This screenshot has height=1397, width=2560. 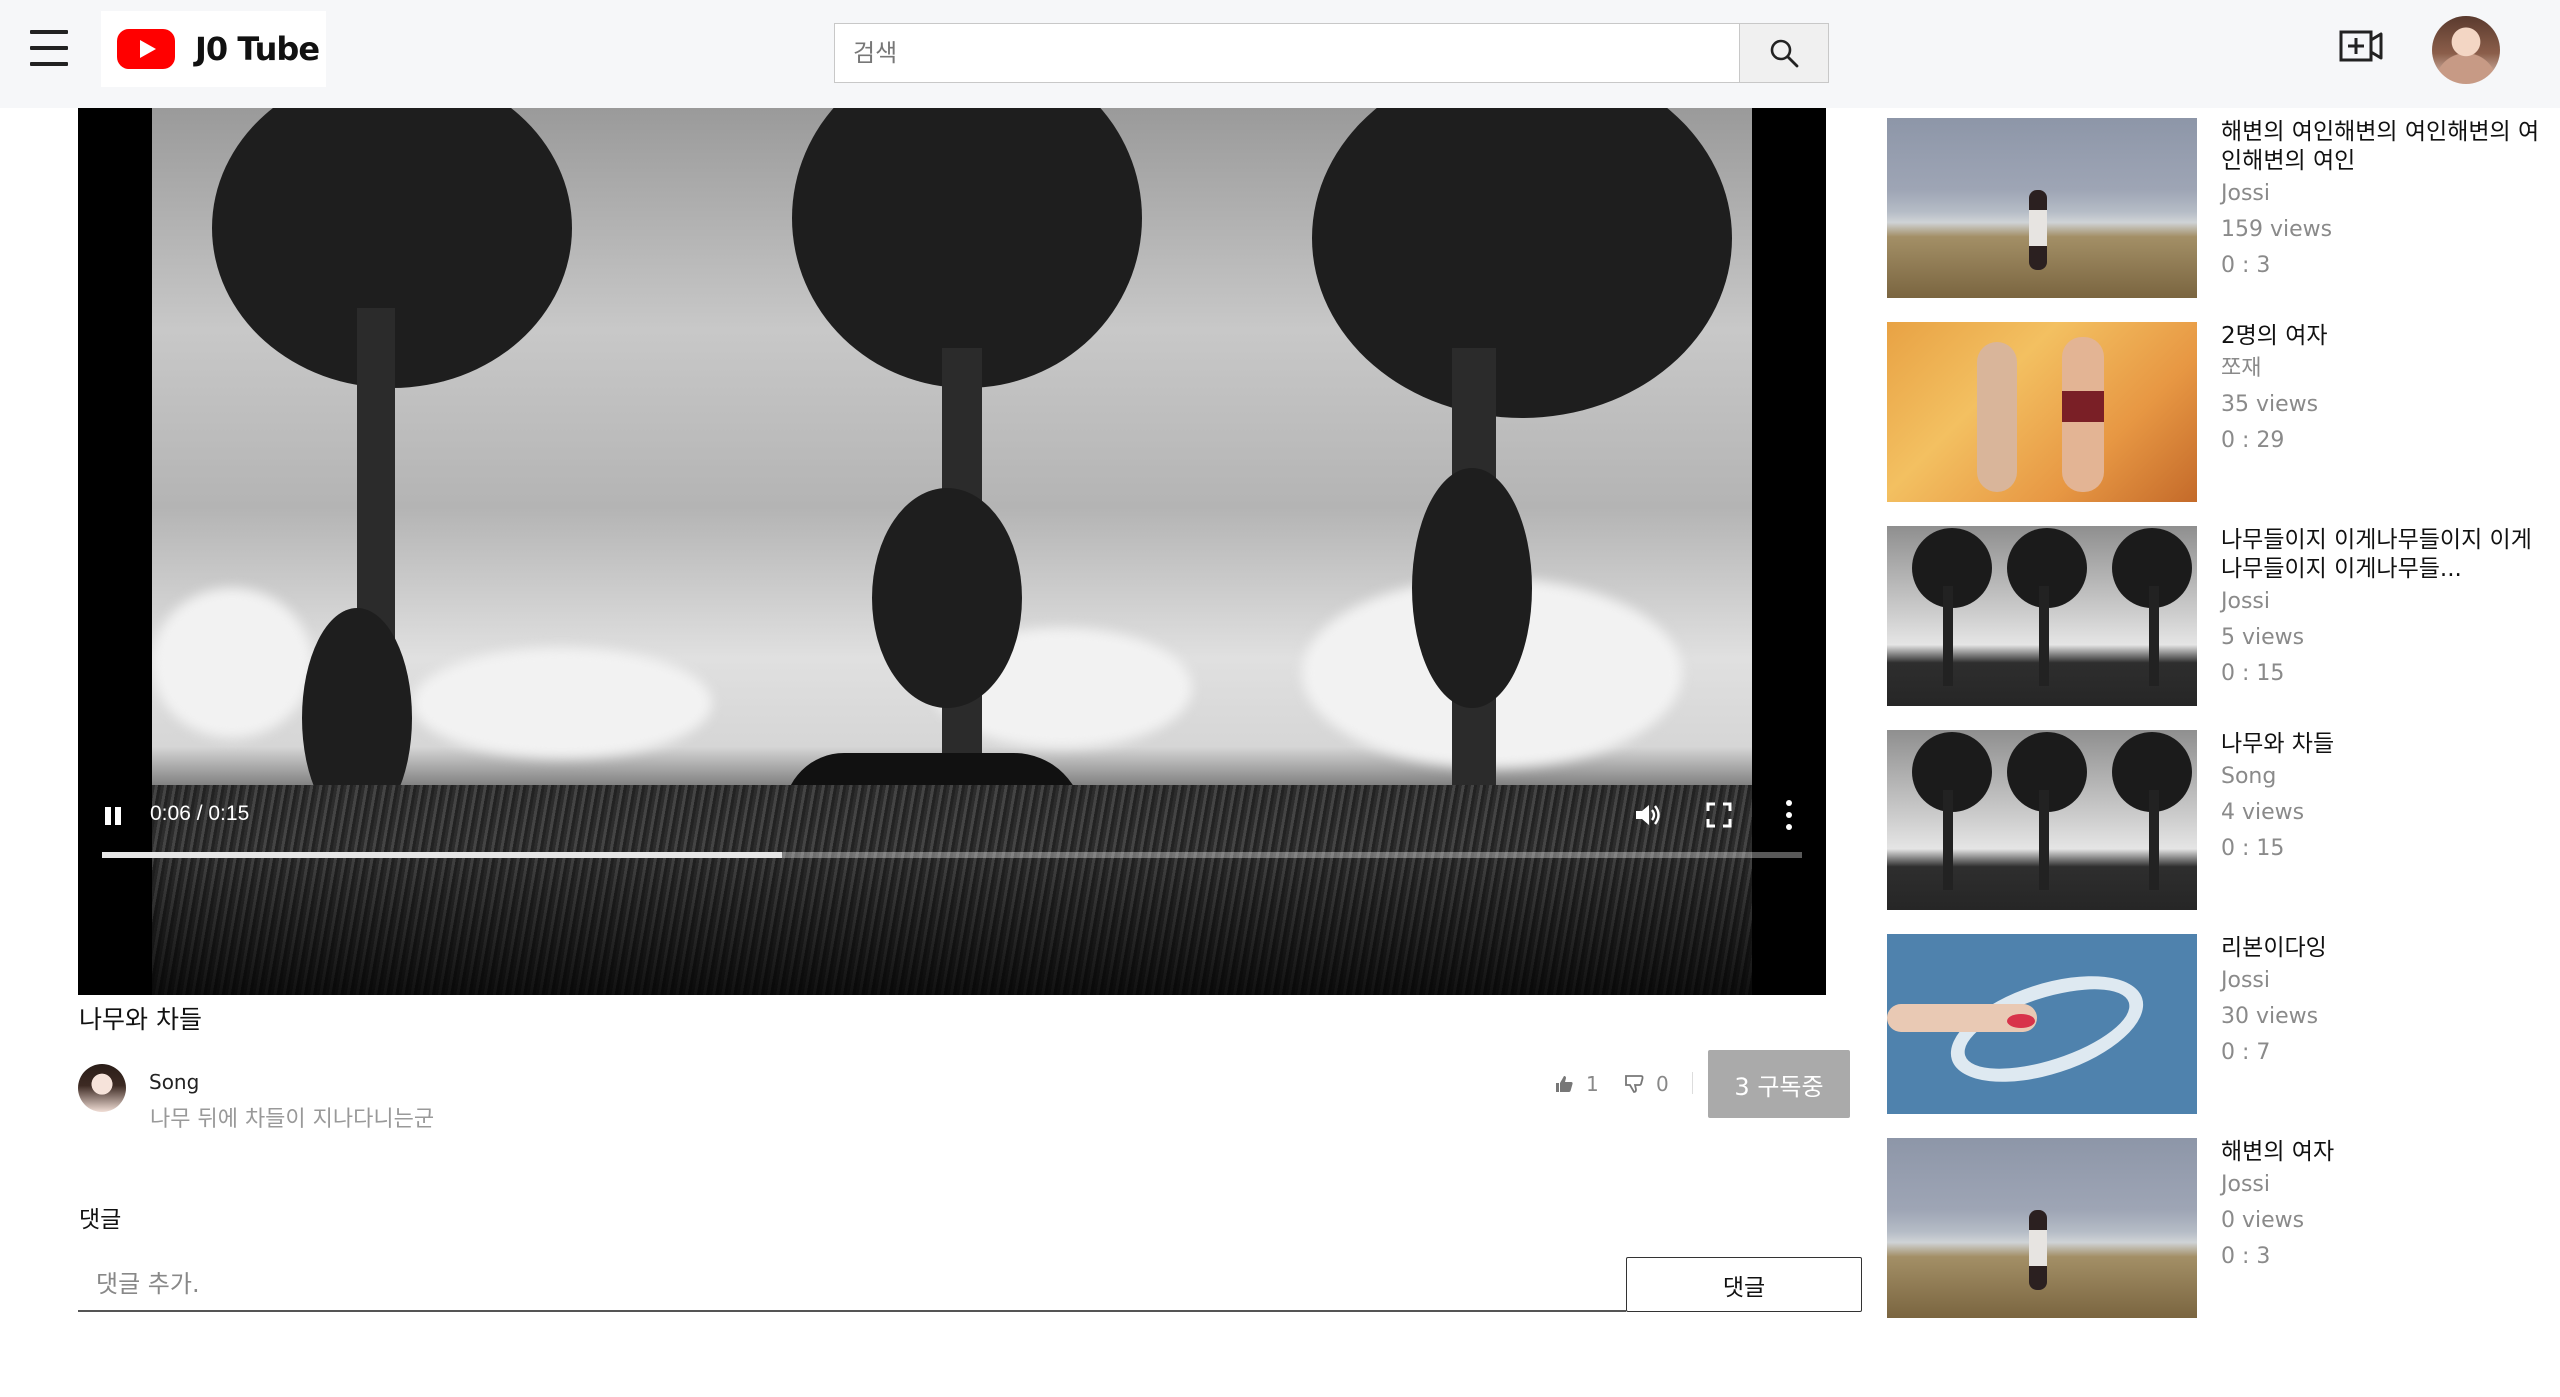 What do you see at coordinates (140, 1019) in the screenshot?
I see `video-title: 나무와 차들` at bounding box center [140, 1019].